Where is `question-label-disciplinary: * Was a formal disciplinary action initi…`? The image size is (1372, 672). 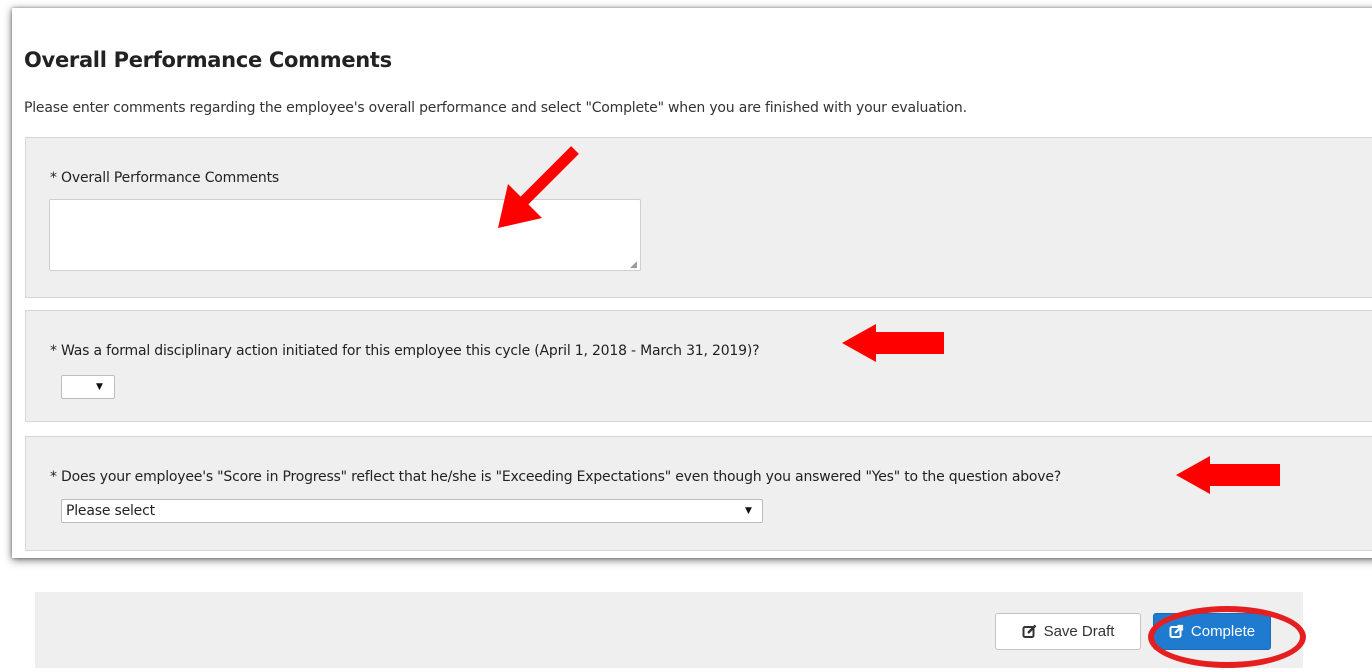 question-label-disciplinary: * Was a formal disciplinary action initi… is located at coordinates (405, 351).